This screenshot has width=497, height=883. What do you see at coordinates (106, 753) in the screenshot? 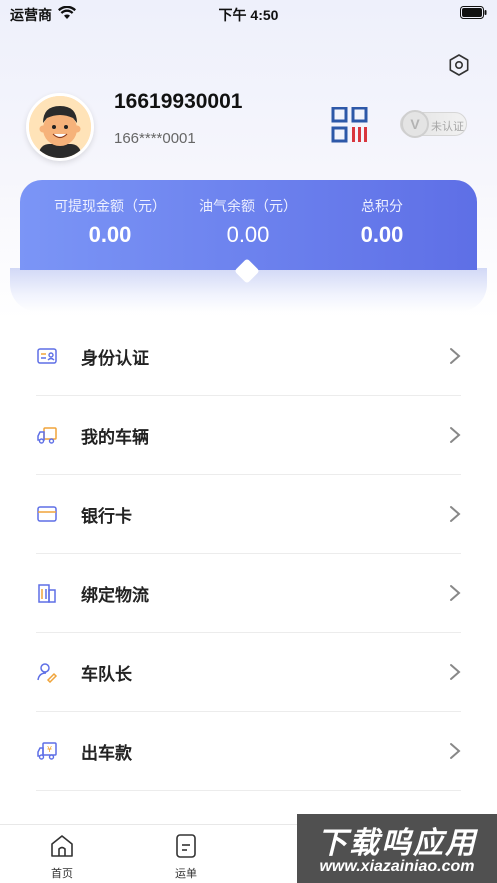
I see `menu-label-truck-payment: 出车款` at bounding box center [106, 753].